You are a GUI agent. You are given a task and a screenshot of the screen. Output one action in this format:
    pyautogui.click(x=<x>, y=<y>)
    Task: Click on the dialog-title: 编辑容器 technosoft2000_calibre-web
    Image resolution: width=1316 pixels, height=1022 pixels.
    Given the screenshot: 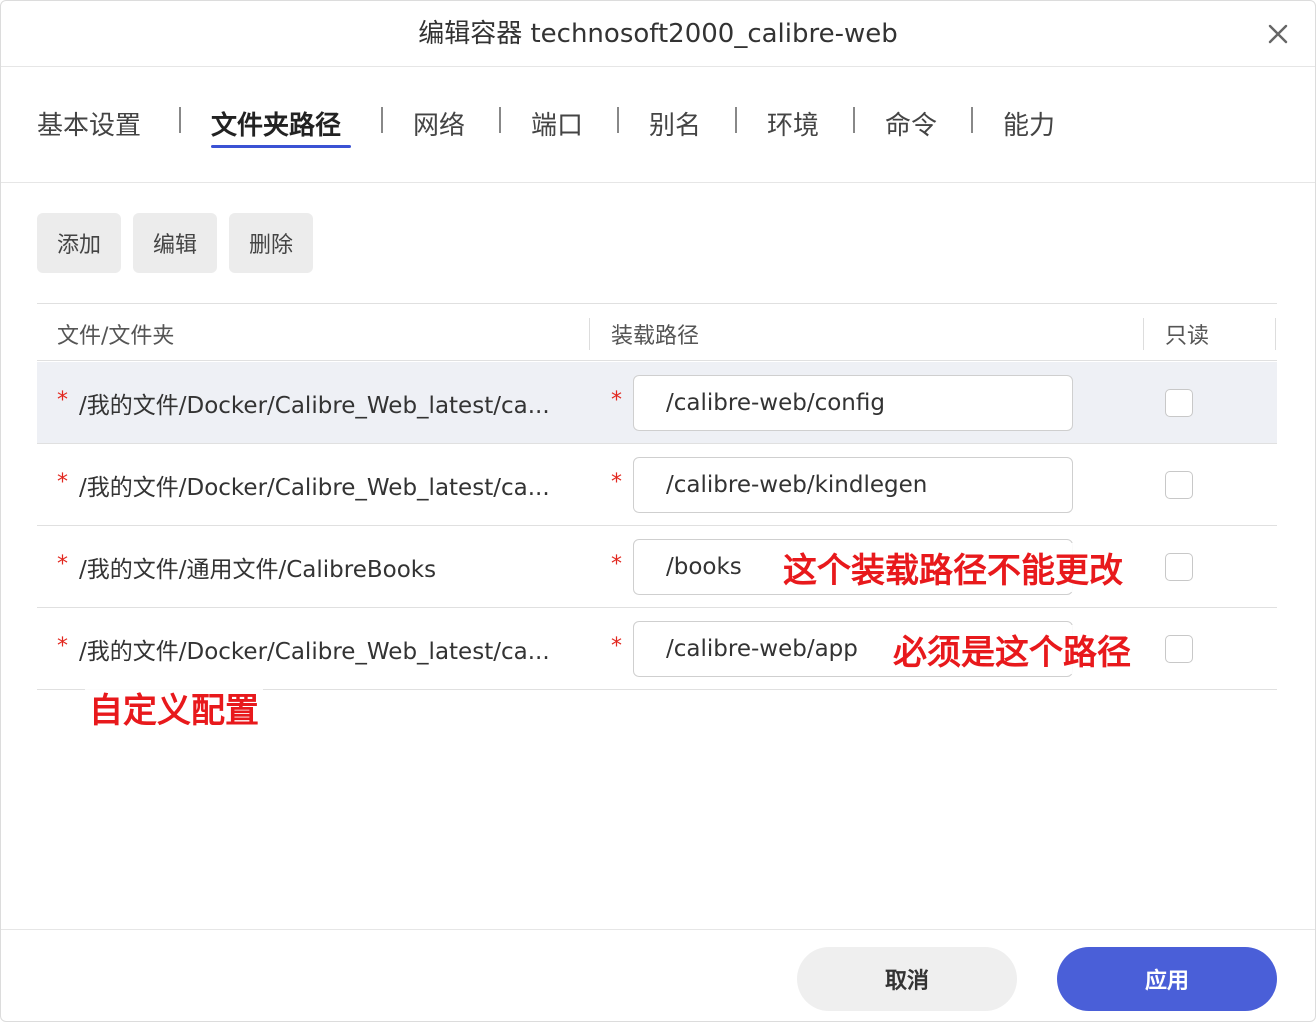 What is the action you would take?
    pyautogui.click(x=658, y=34)
    